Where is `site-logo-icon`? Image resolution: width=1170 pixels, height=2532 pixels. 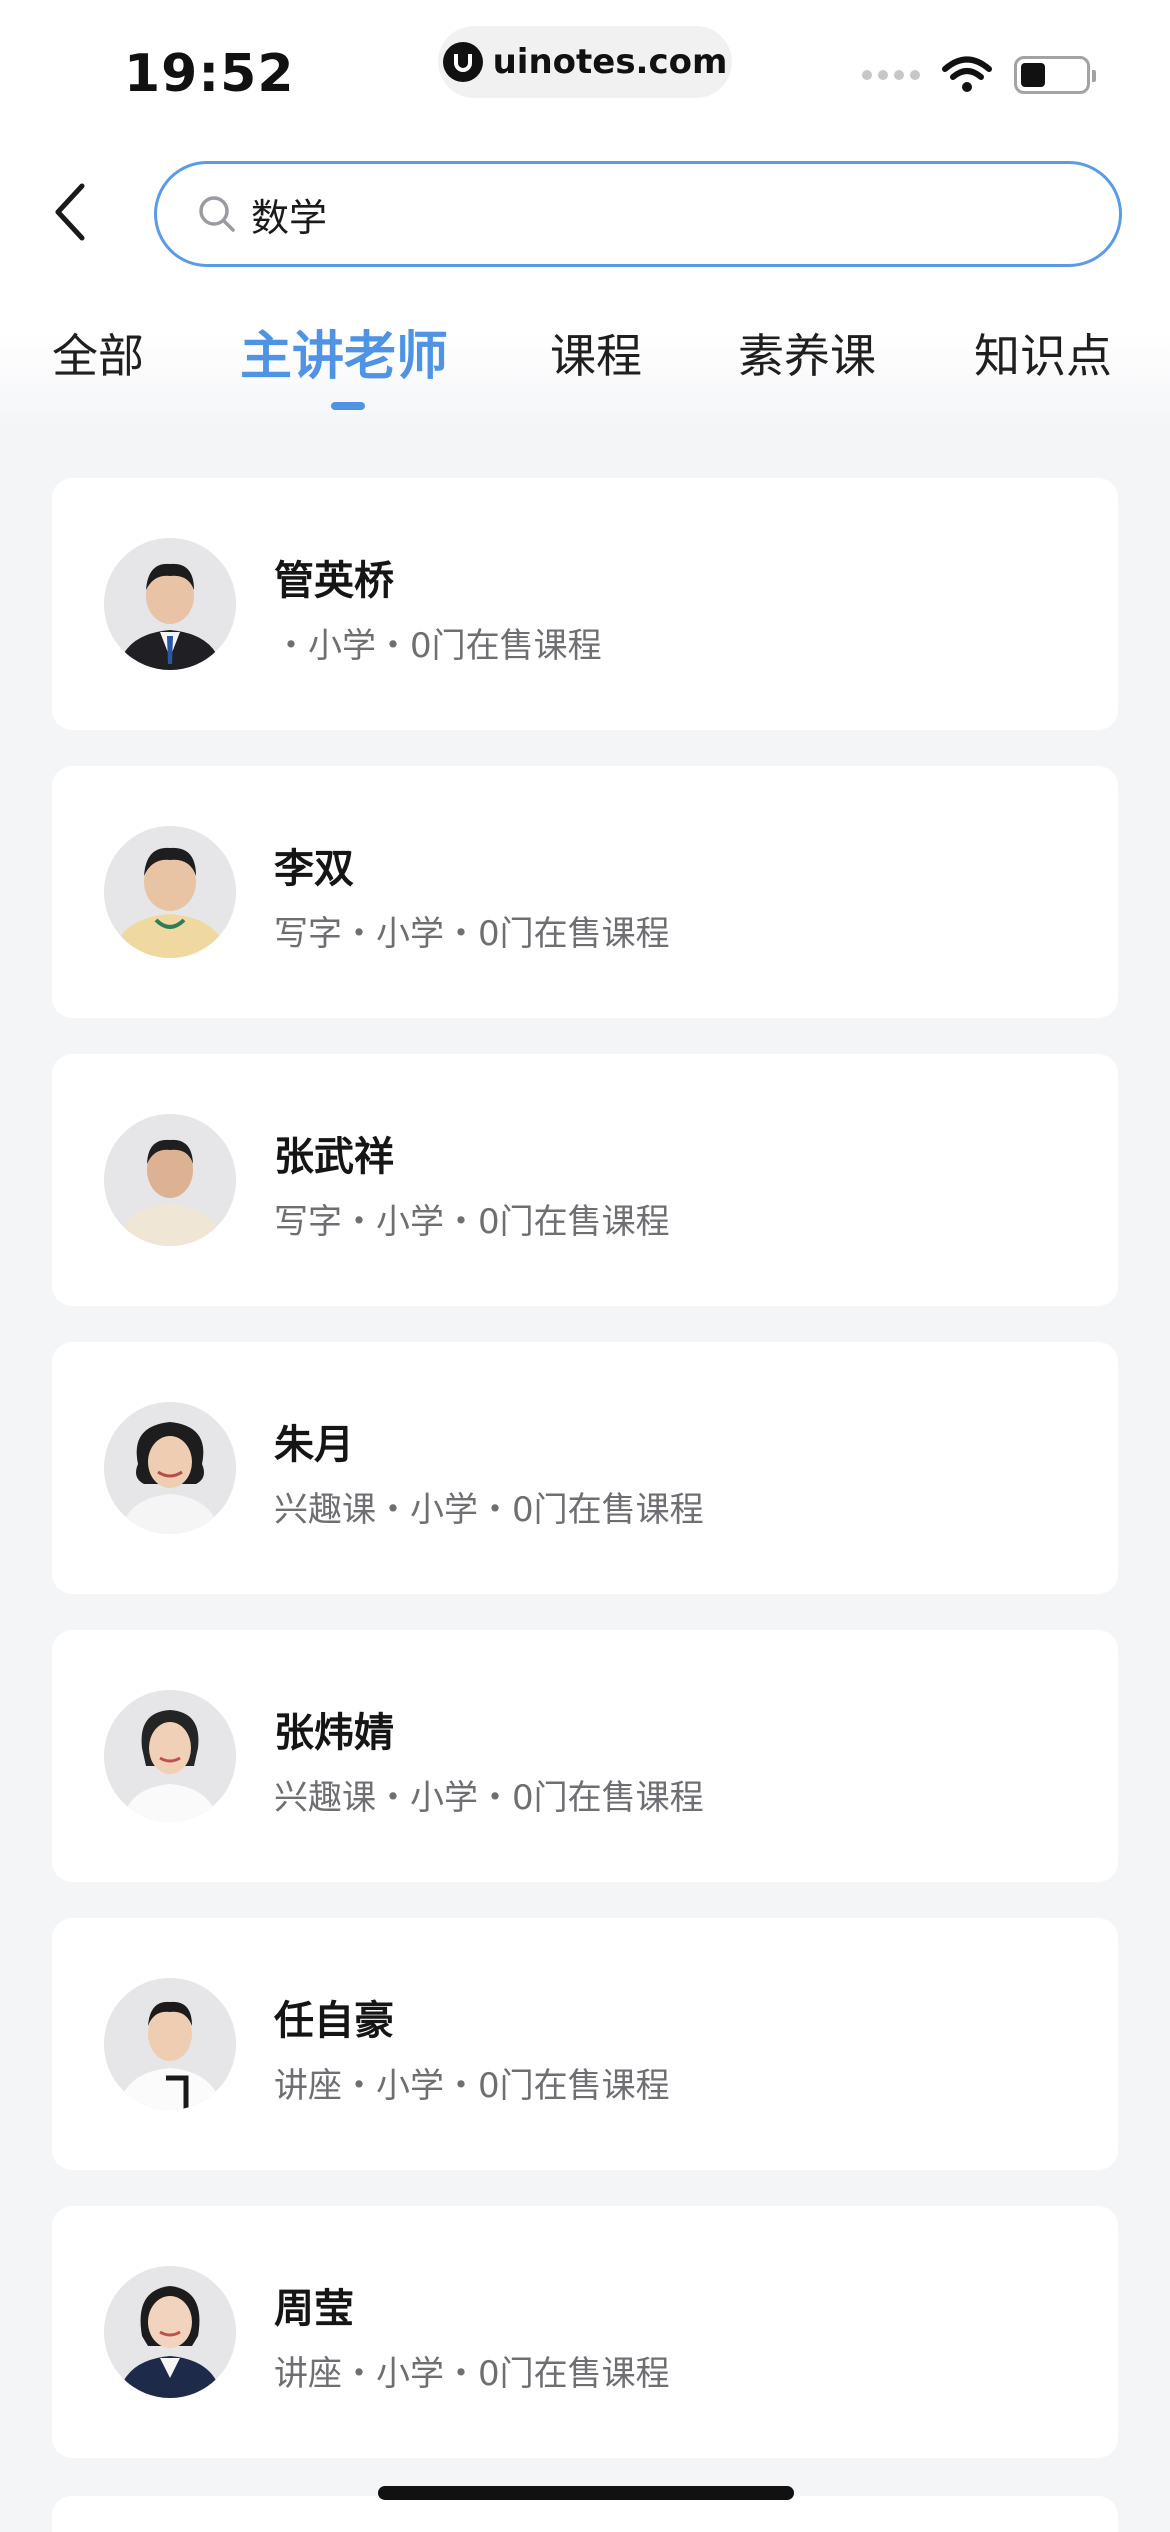 site-logo-icon is located at coordinates (462, 62).